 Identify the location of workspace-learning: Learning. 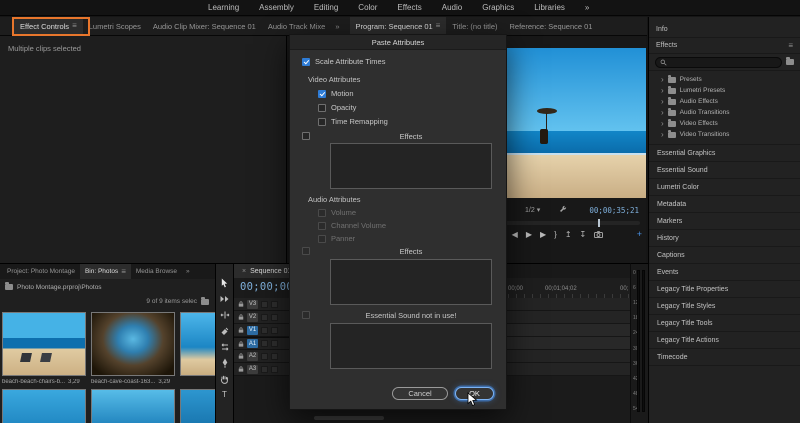
(223, 7).